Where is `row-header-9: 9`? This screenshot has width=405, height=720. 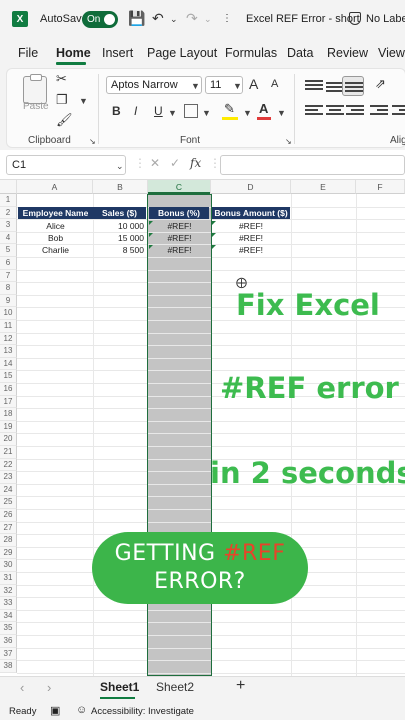
row-header-9: 9 is located at coordinates (8, 301).